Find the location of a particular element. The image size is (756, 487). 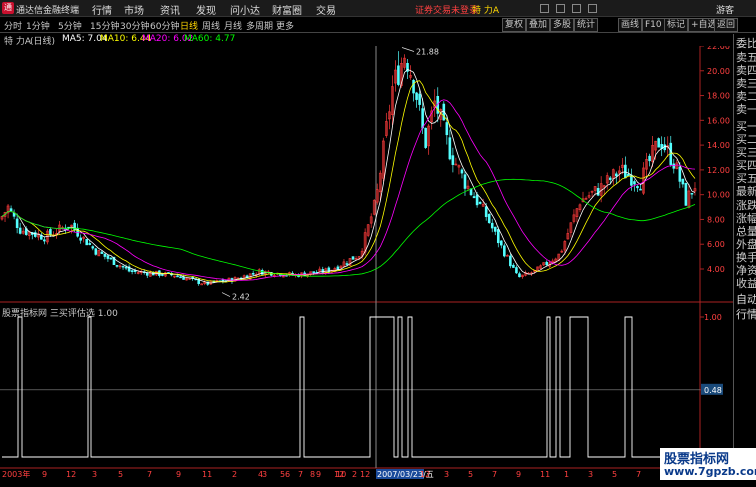

side-panel-item: 卖三 is located at coordinates (746, 84).